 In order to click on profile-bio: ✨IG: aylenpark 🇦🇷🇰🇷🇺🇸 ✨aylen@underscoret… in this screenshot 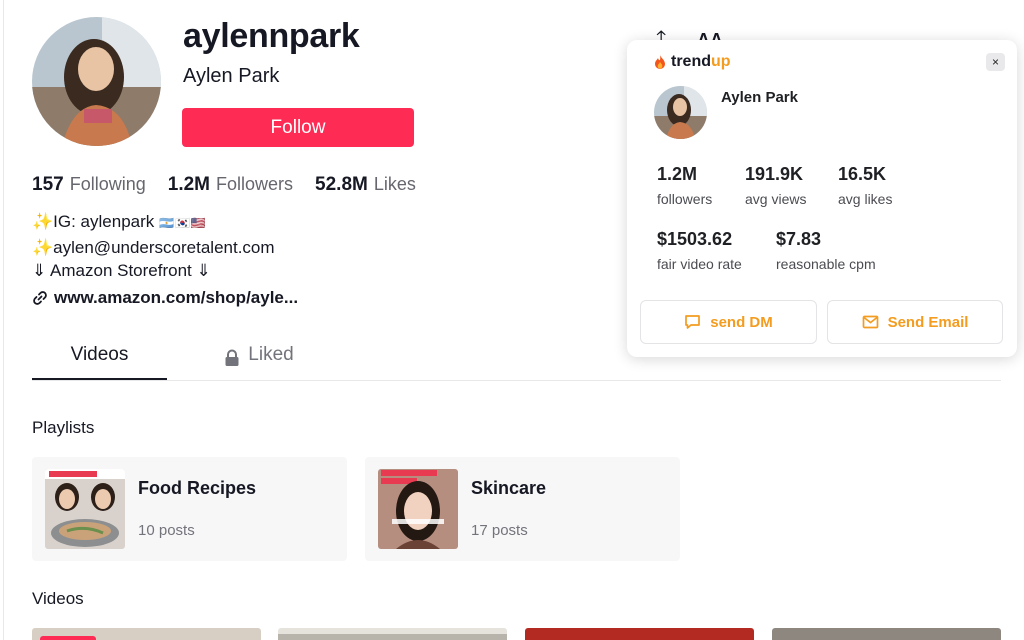, I will do `click(153, 246)`.